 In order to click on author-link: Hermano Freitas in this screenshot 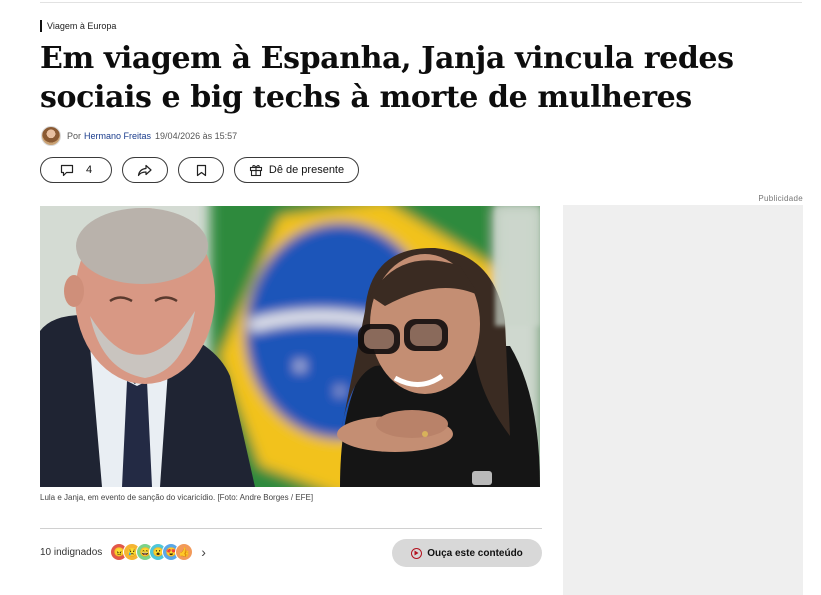, I will do `click(117, 136)`.